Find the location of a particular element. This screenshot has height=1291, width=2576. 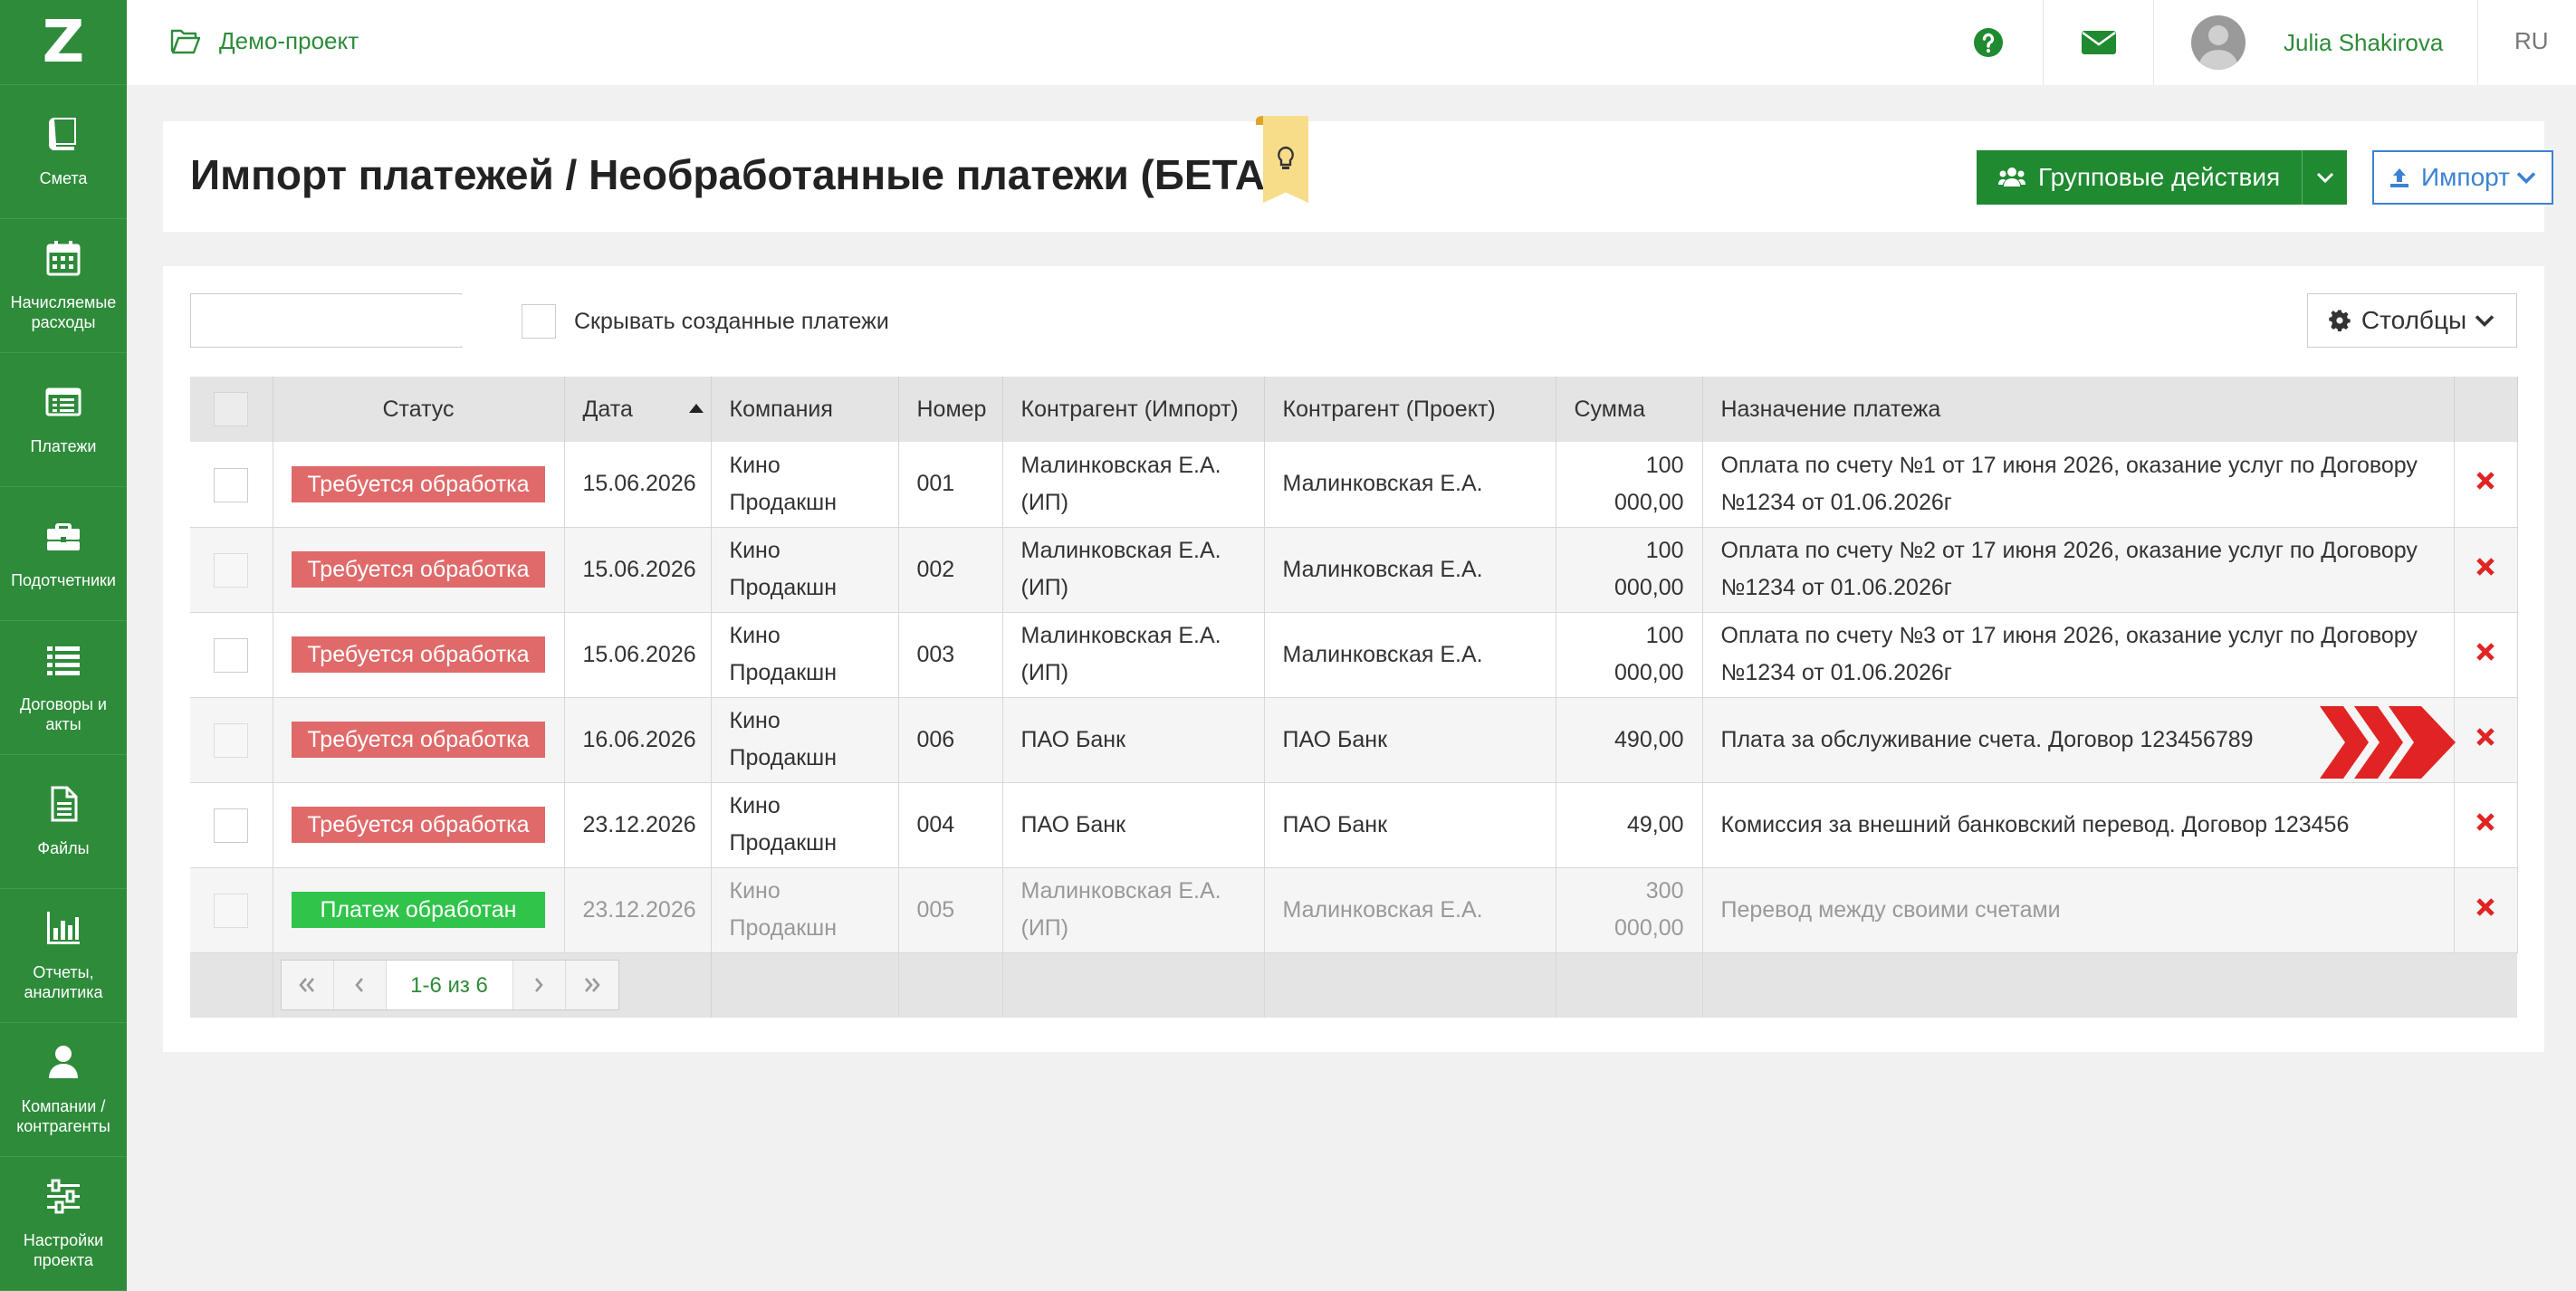

select-all-checkbox is located at coordinates (231, 409).